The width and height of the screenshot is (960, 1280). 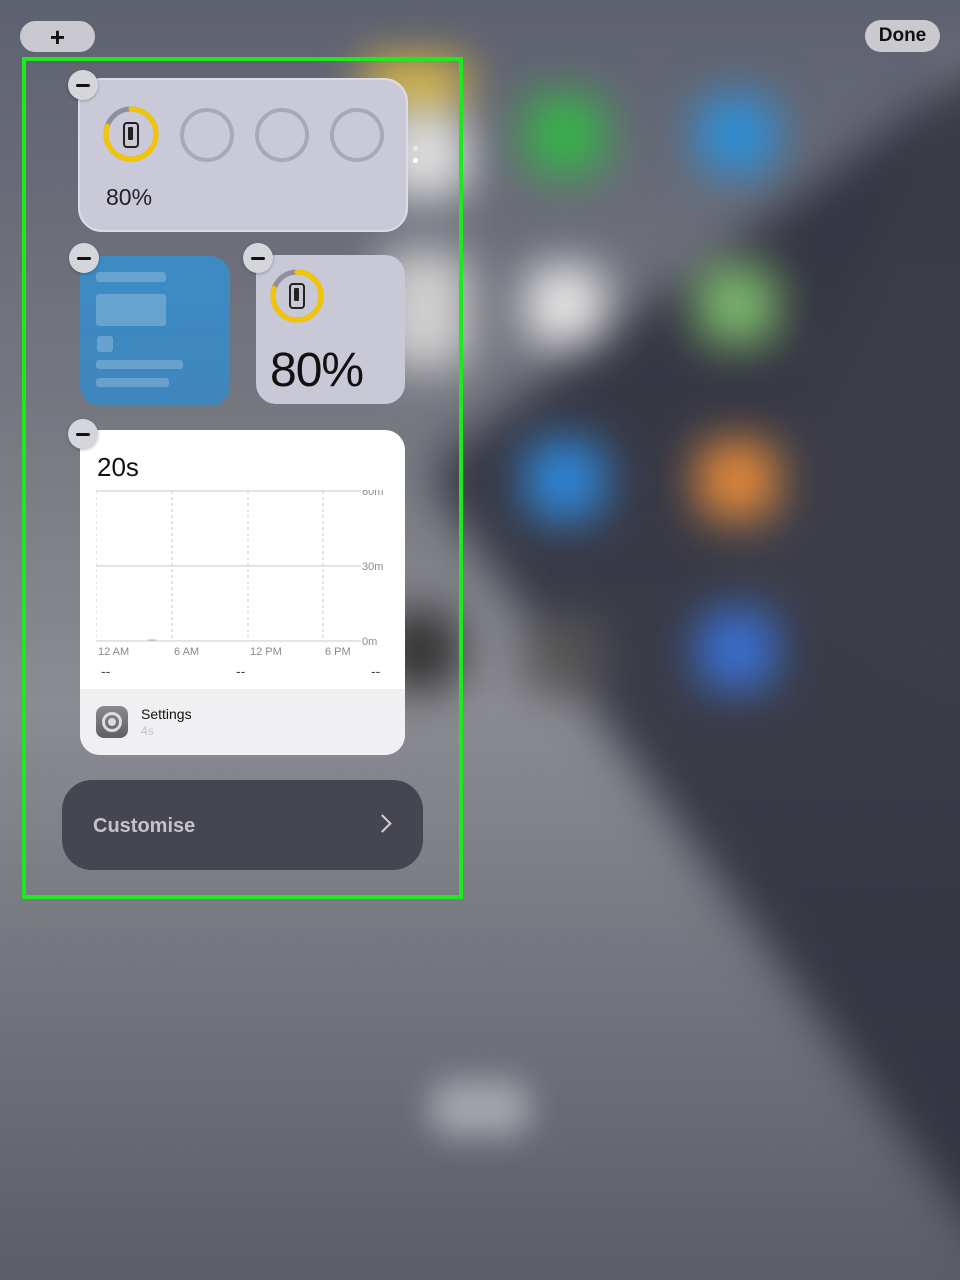 What do you see at coordinates (415, 148) in the screenshot?
I see `stack-page-dot` at bounding box center [415, 148].